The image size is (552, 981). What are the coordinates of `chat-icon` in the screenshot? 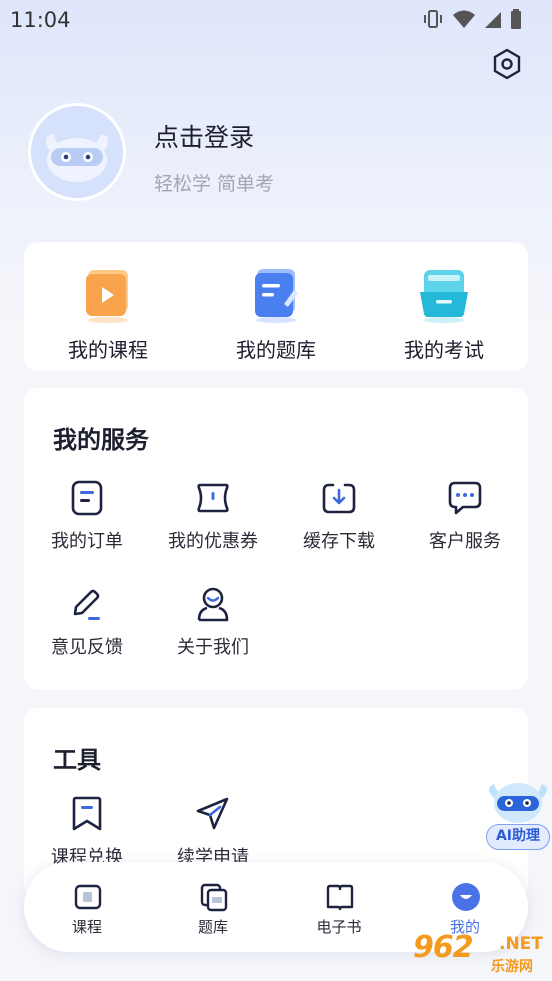 It's located at (465, 498).